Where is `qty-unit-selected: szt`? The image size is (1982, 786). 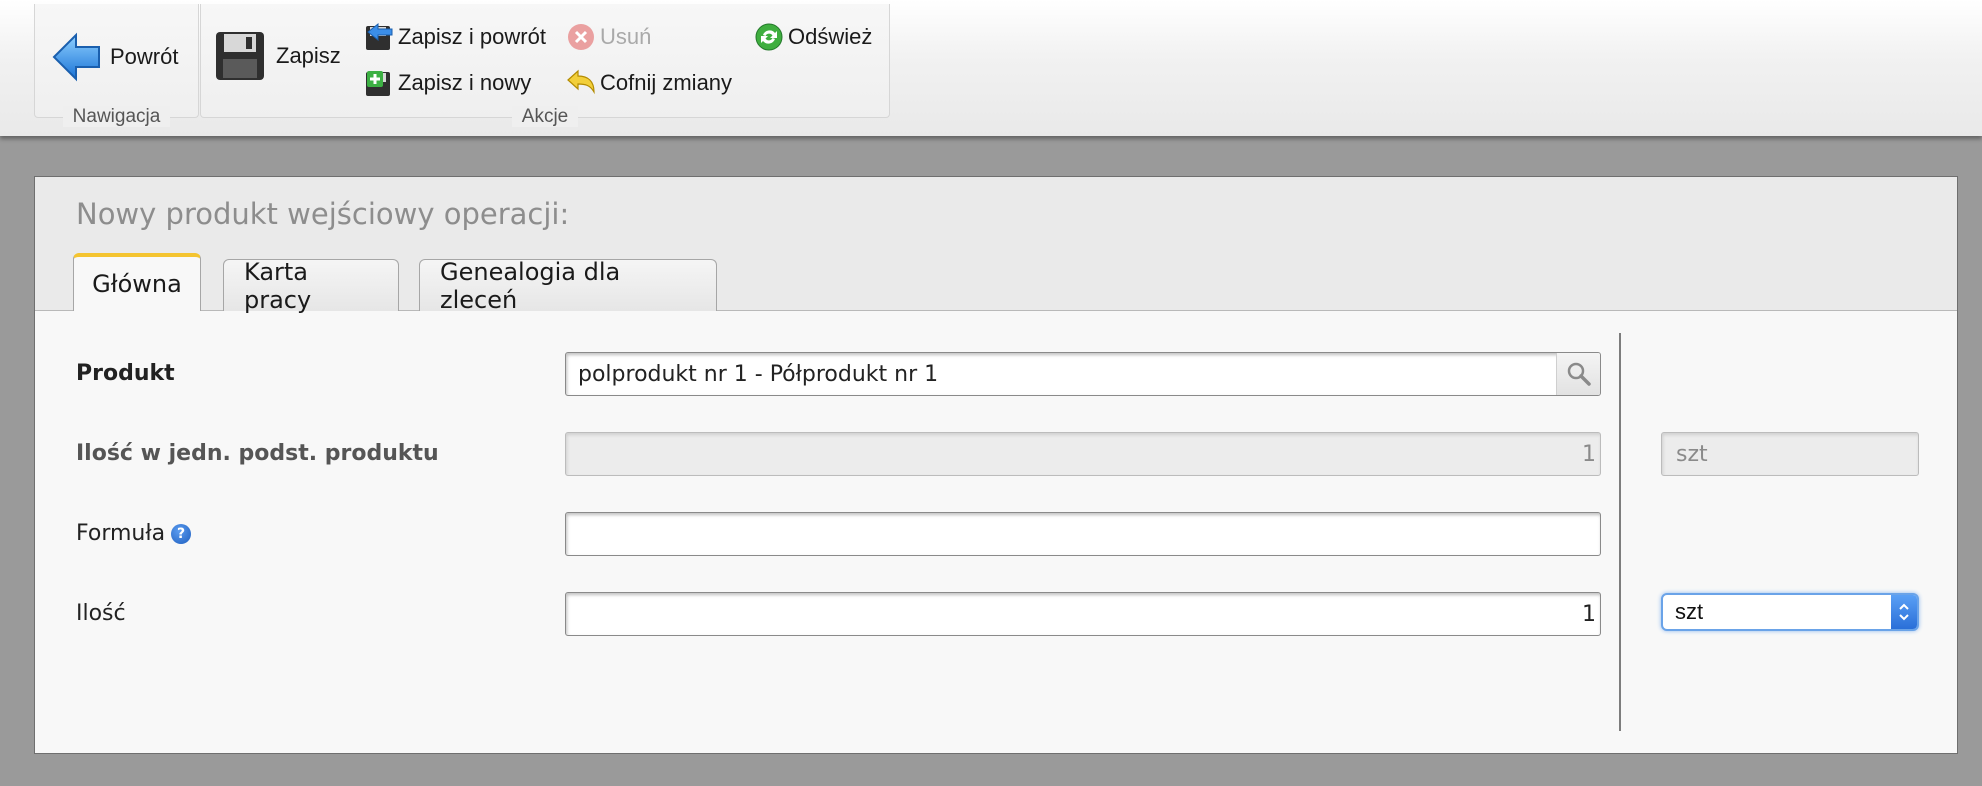 qty-unit-selected: szt is located at coordinates (1689, 611).